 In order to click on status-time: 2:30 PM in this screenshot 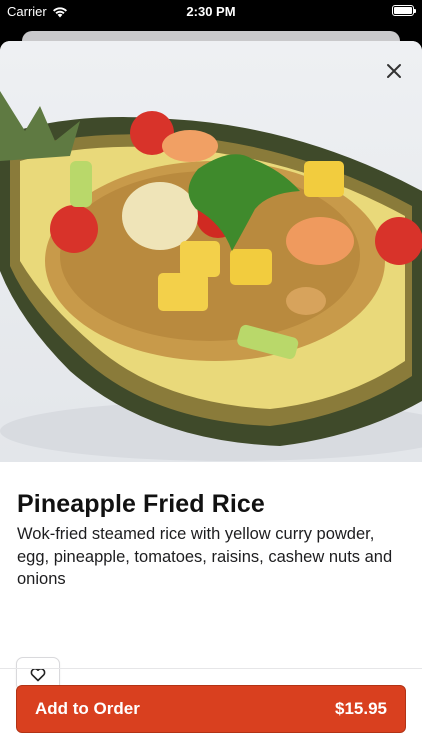, I will do `click(211, 11)`.